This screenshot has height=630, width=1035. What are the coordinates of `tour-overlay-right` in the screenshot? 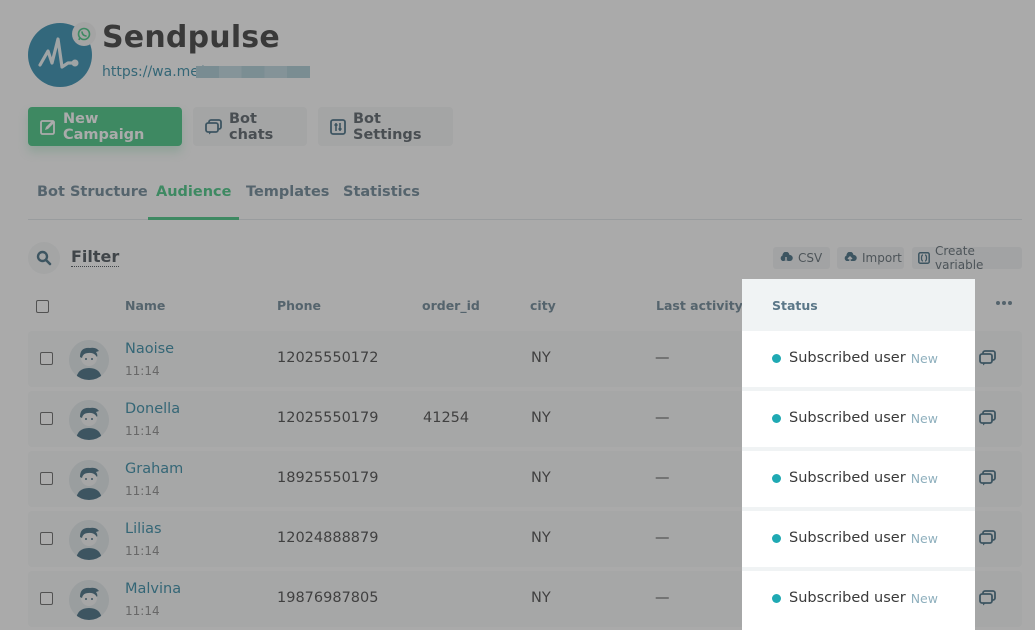 It's located at (1005, 454).